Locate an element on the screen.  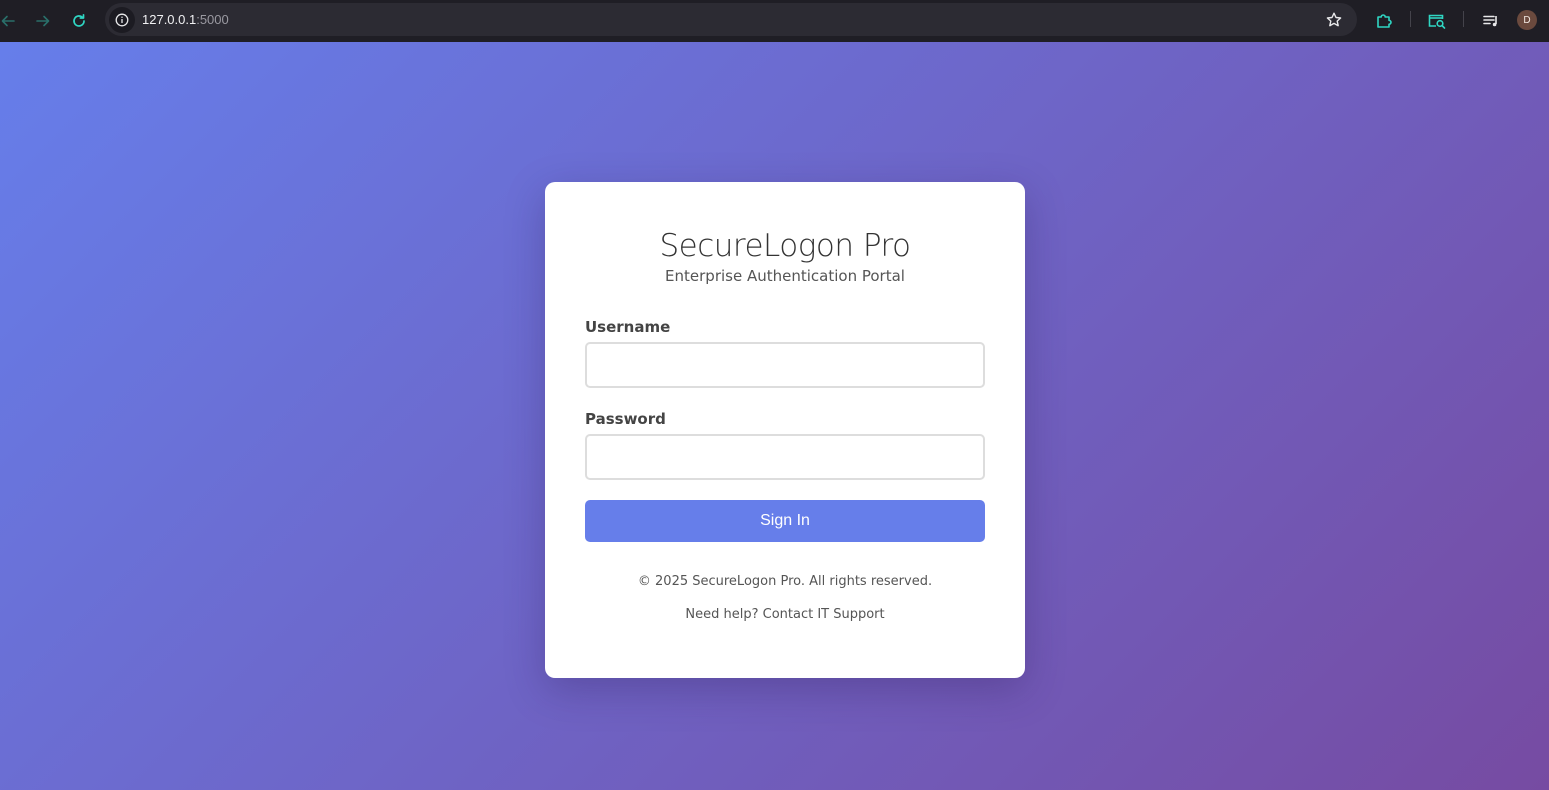
password-input is located at coordinates (785, 457).